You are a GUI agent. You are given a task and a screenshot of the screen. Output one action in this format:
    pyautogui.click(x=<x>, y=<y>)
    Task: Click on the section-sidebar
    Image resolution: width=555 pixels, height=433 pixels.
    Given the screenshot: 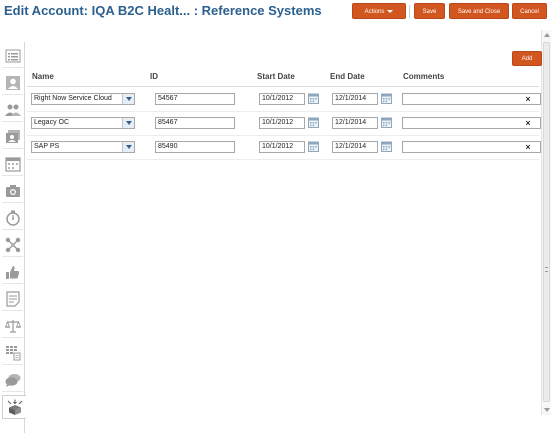 What is the action you would take?
    pyautogui.click(x=13, y=237)
    